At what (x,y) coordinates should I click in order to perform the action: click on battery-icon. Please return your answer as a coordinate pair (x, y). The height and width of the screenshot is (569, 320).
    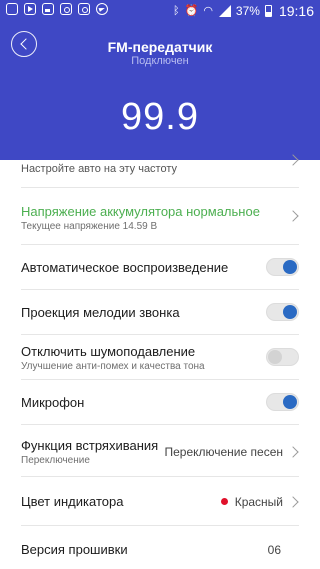
    Looking at the image, I should click on (268, 11).